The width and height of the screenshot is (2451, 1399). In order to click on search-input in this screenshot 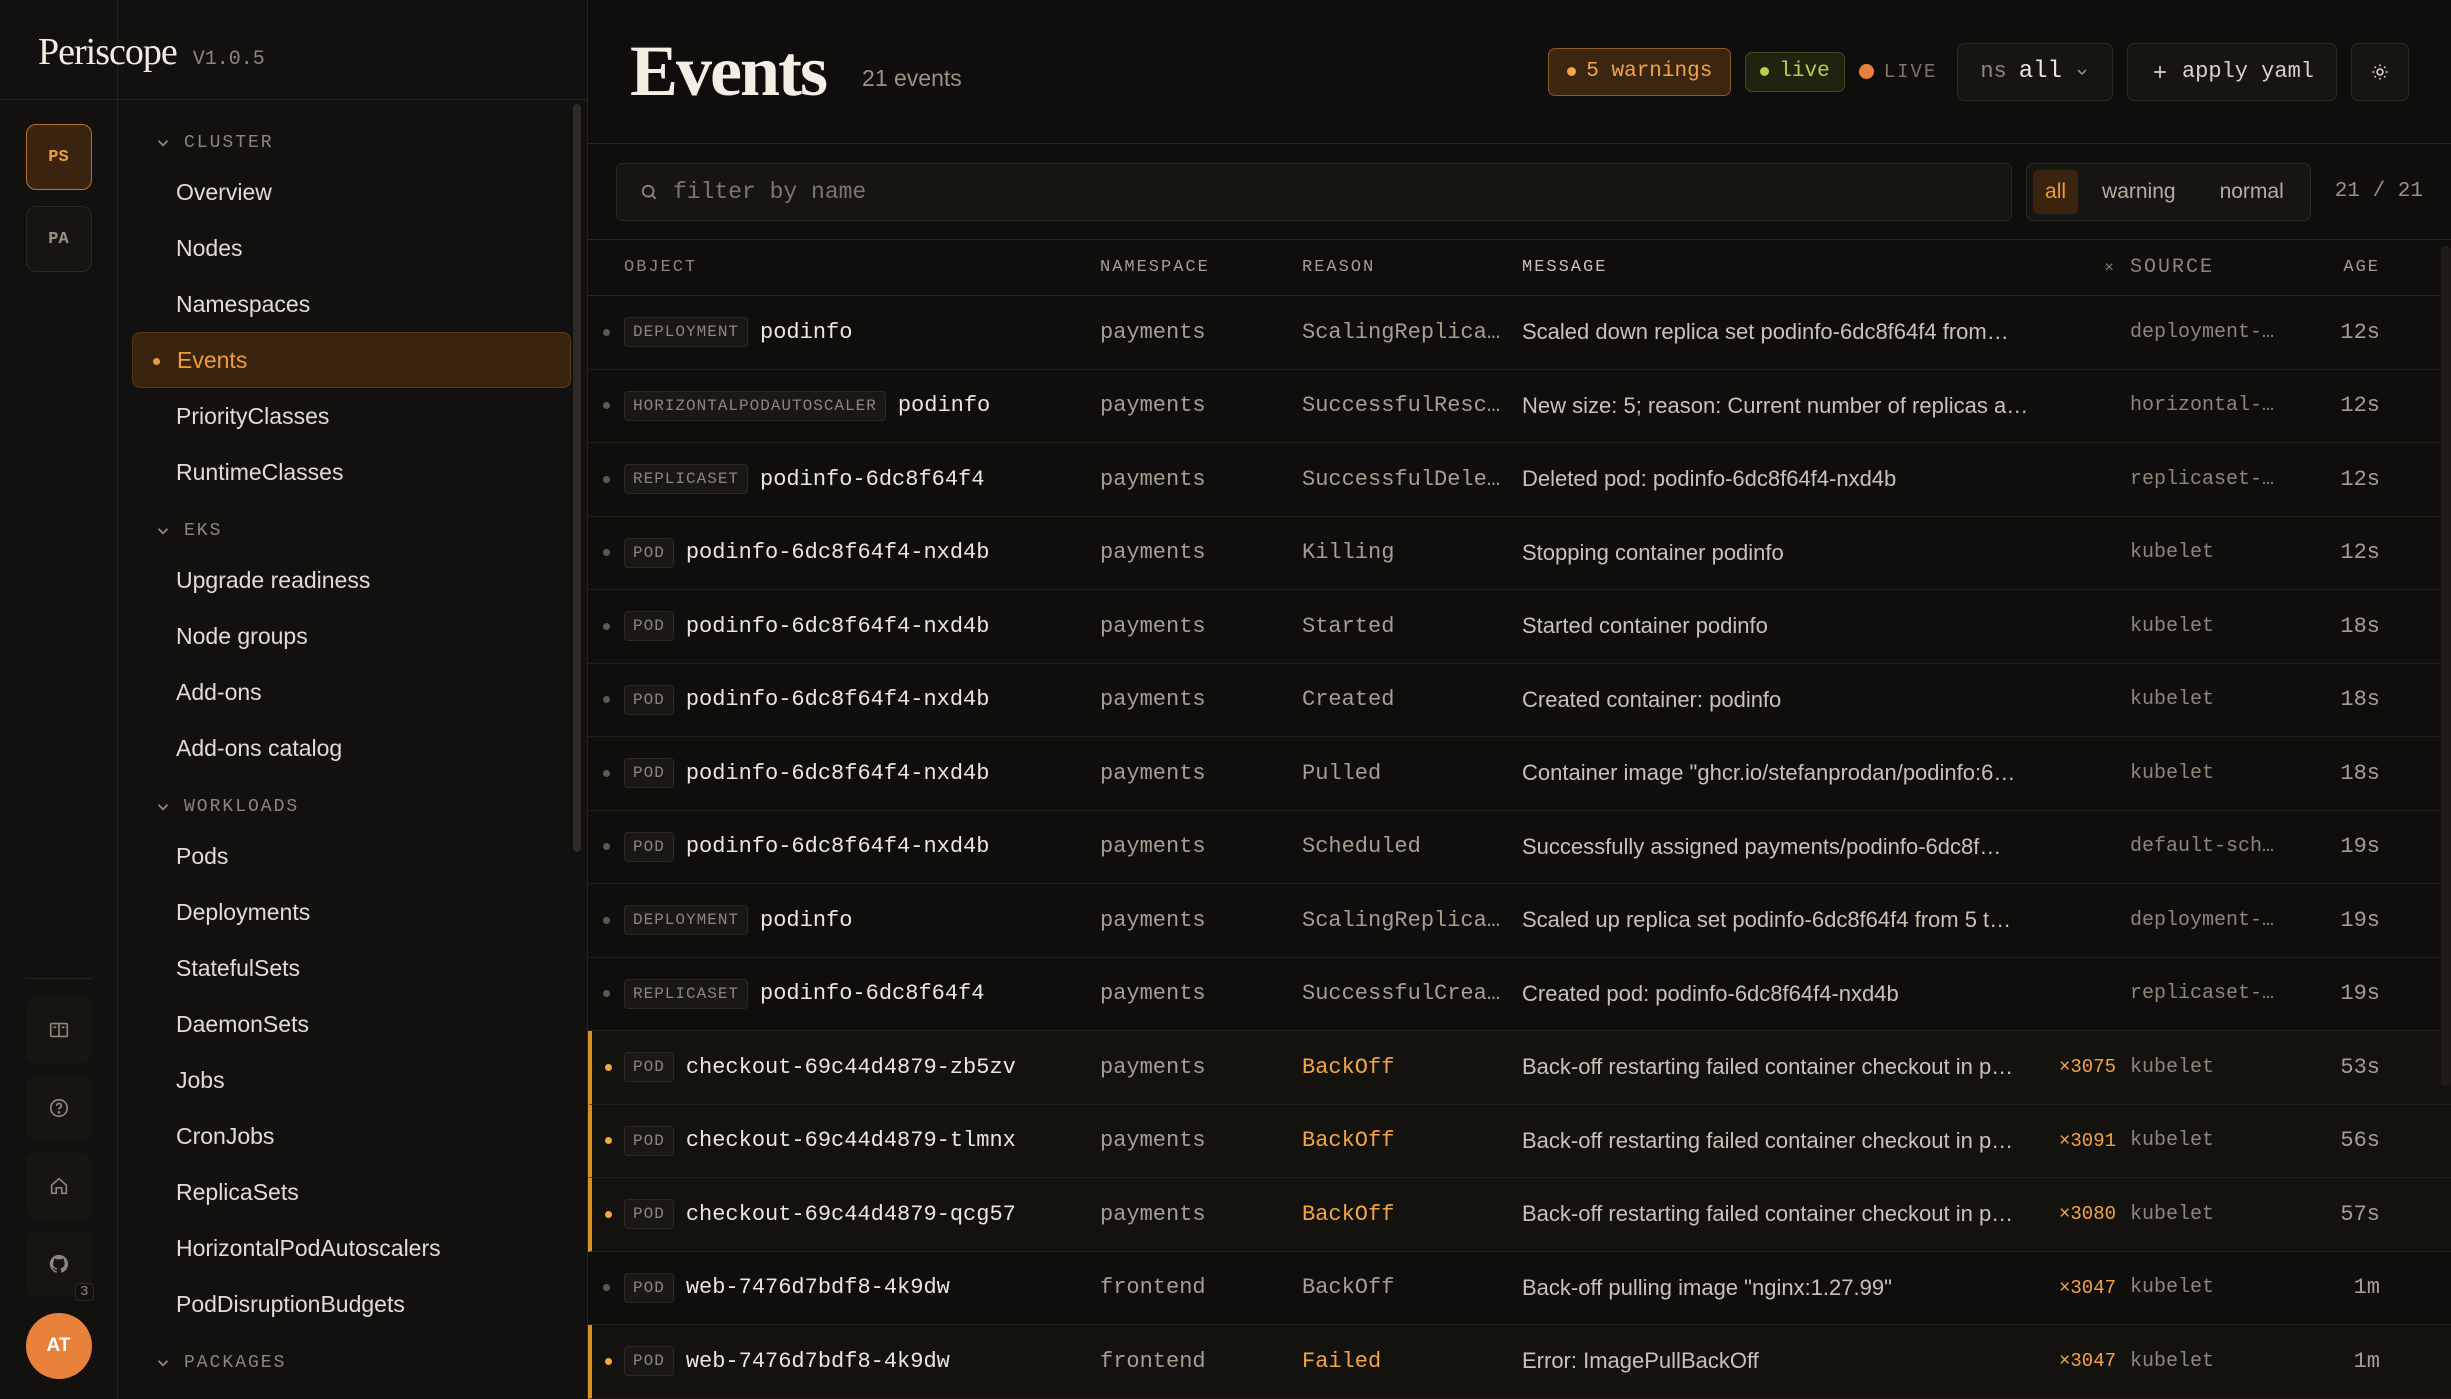, I will do `click(1331, 191)`.